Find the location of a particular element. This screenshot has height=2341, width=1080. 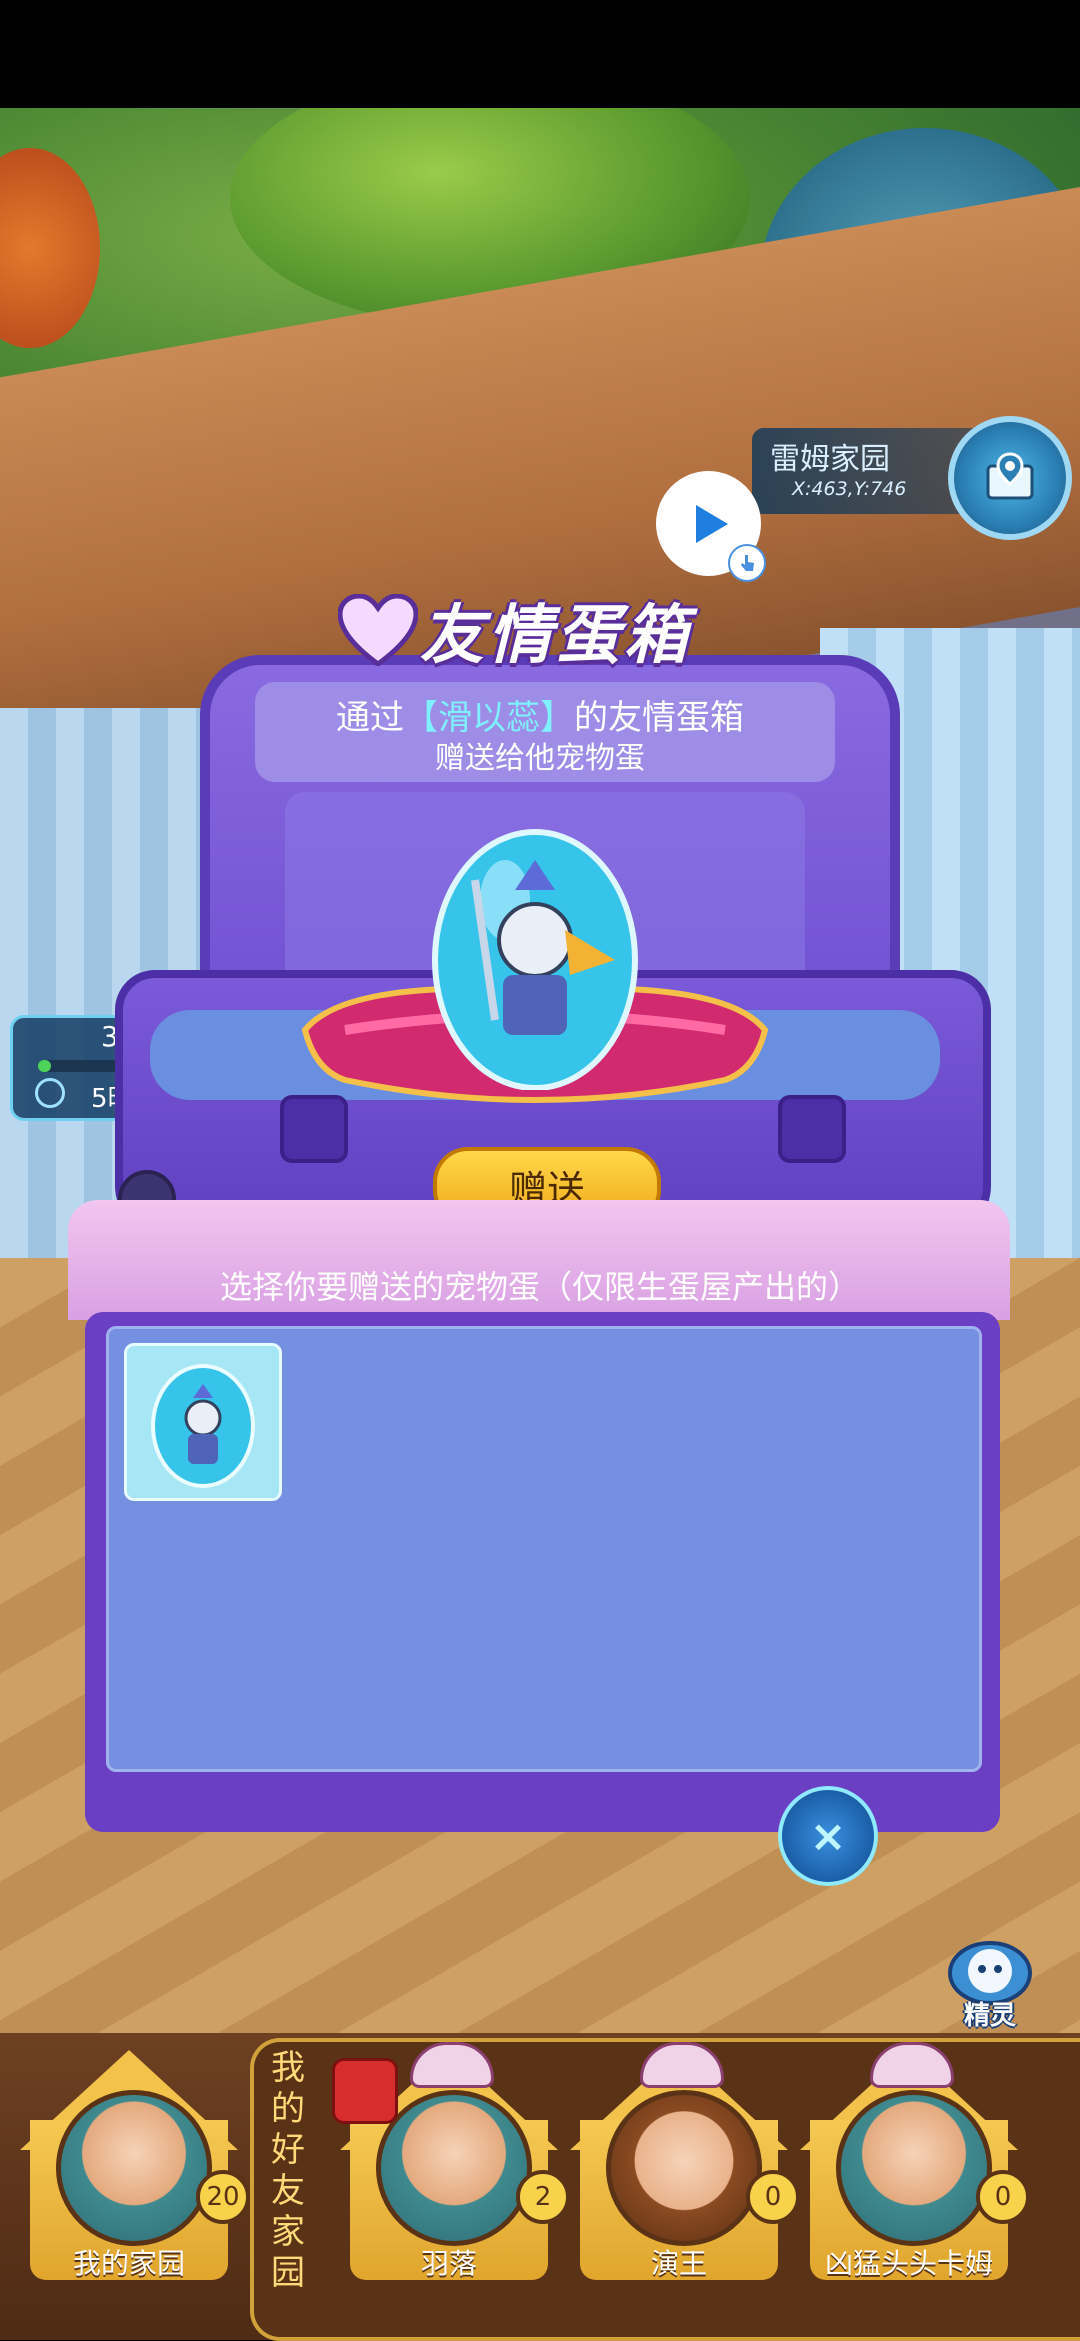

count-badge: 20 is located at coordinates (223, 2197).